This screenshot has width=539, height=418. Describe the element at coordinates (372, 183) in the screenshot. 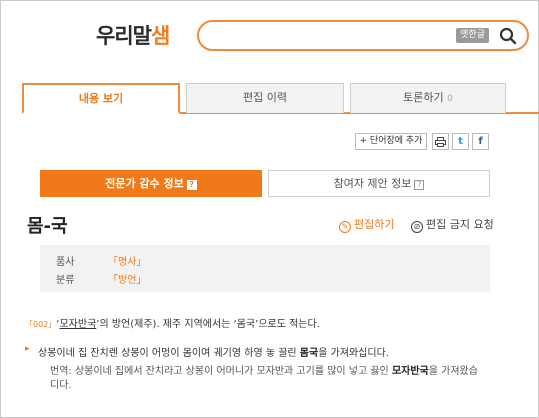

I see `subtab-label: 참여자 제안 정보` at that location.